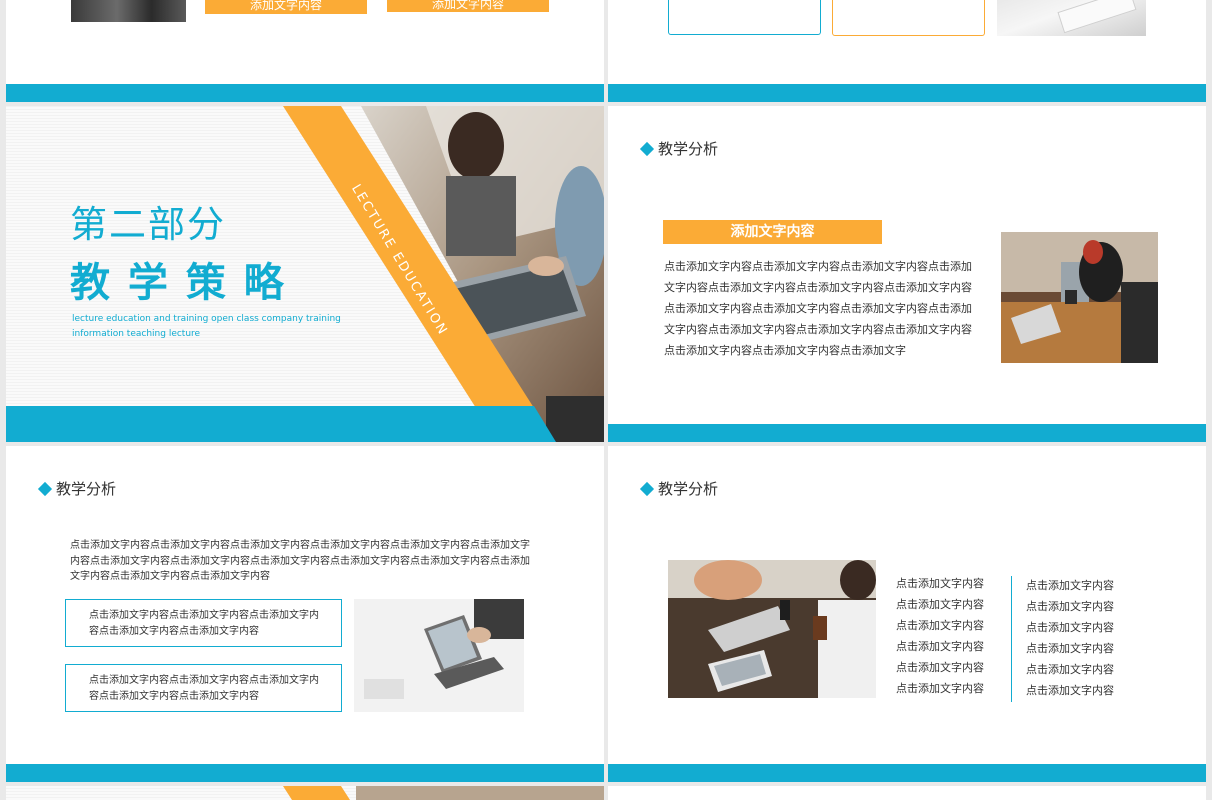 The width and height of the screenshot is (1212, 800). Describe the element at coordinates (128, 11) in the screenshot. I see `office-photo` at that location.